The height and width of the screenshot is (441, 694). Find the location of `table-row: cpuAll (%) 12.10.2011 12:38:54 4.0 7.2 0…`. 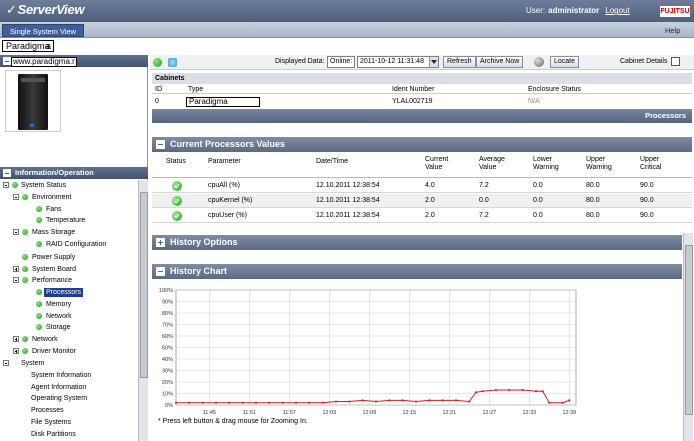

table-row: cpuAll (%) 12.10.2011 12:38:54 4.0 7.2 0… is located at coordinates (422, 186).